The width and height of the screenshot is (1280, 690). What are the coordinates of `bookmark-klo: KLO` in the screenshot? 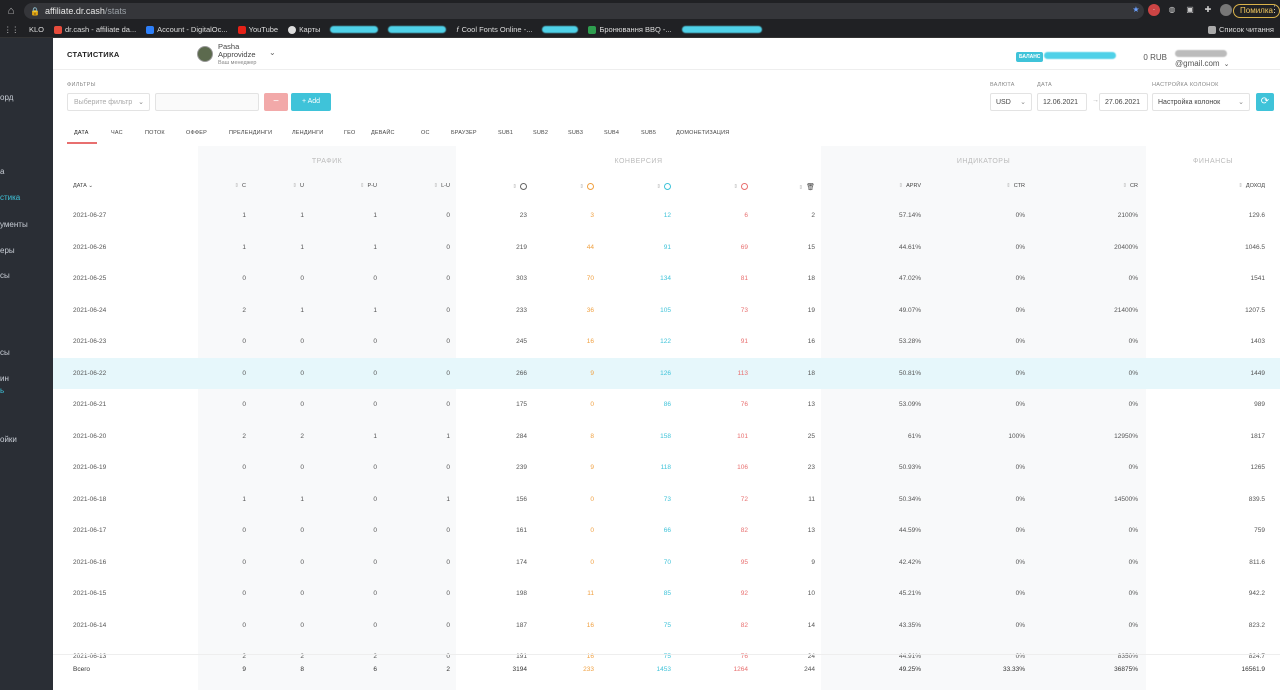 It's located at (36, 29).